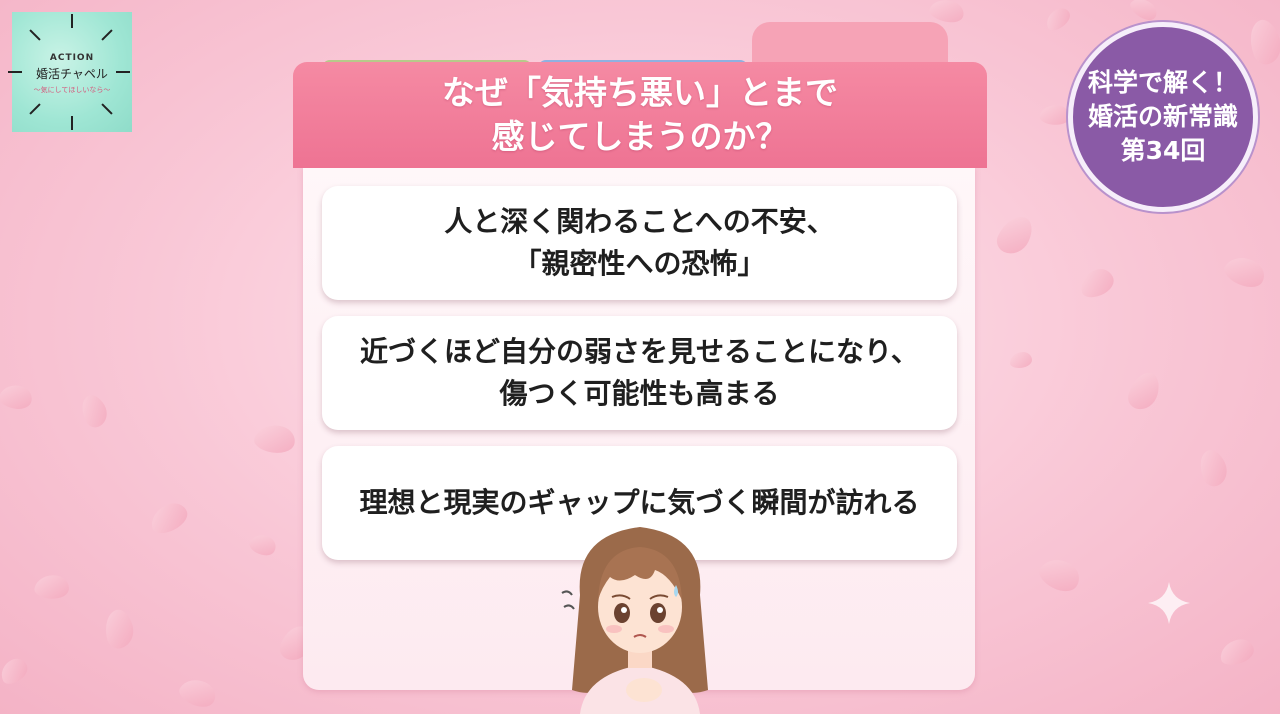 The image size is (1280, 714). Describe the element at coordinates (1162, 82) in the screenshot. I see `badge-line-1: 科学で解く！` at that location.